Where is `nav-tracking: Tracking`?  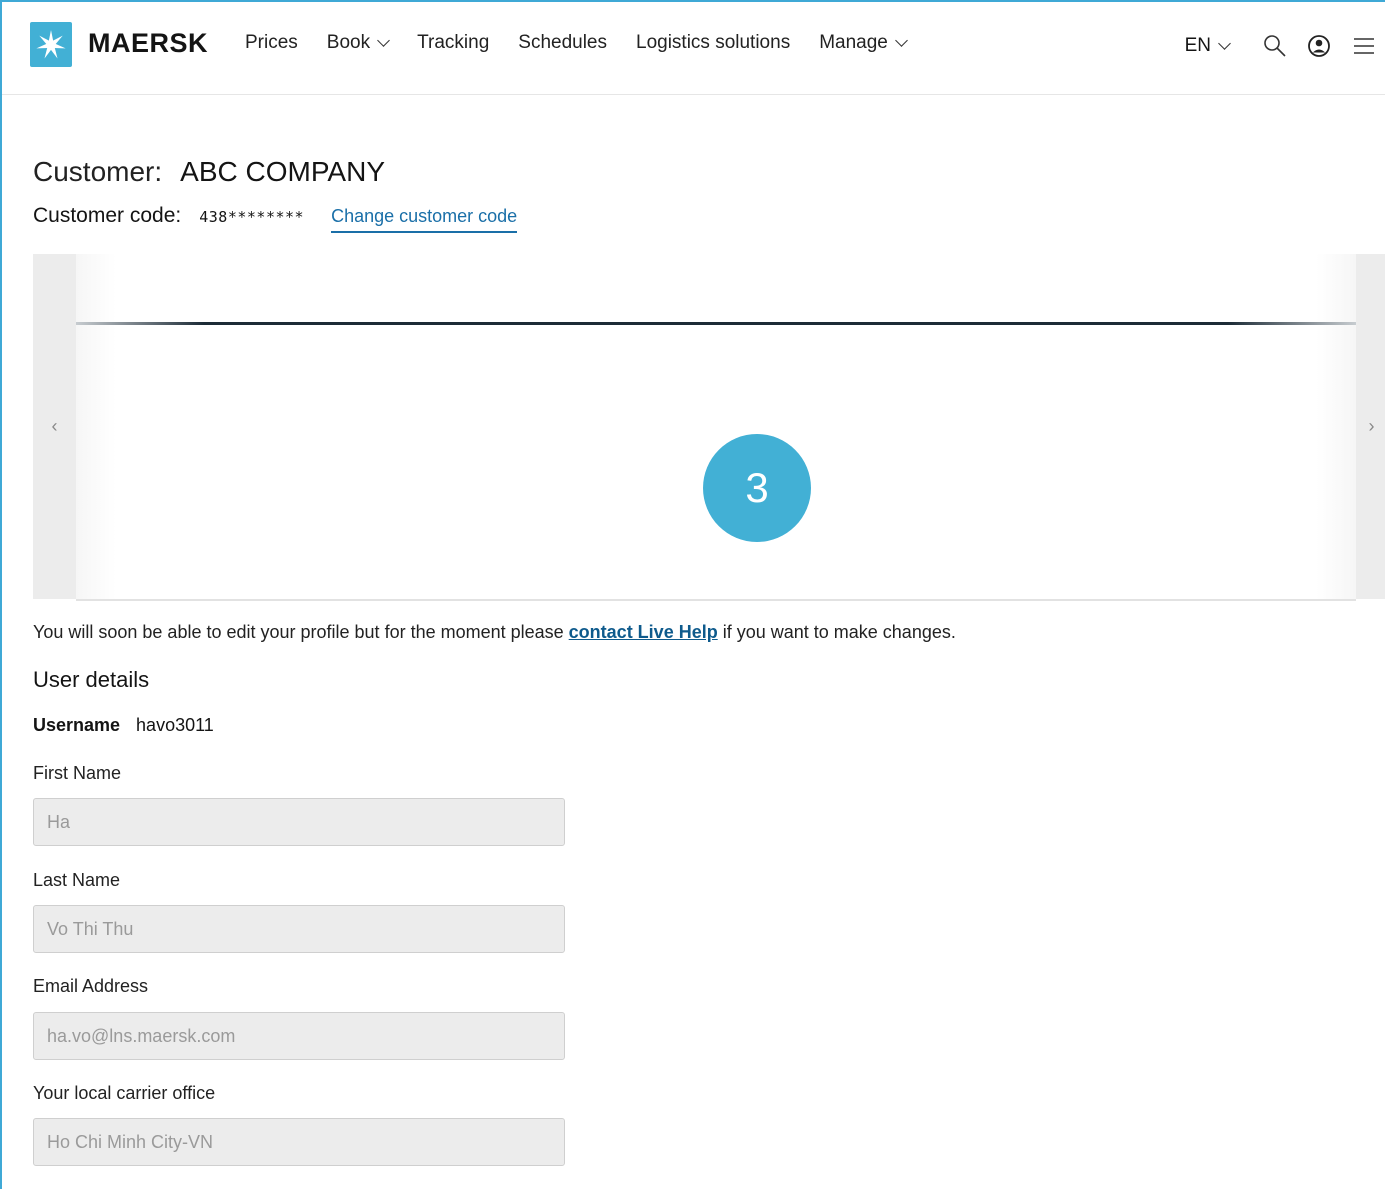 nav-tracking: Tracking is located at coordinates (453, 43).